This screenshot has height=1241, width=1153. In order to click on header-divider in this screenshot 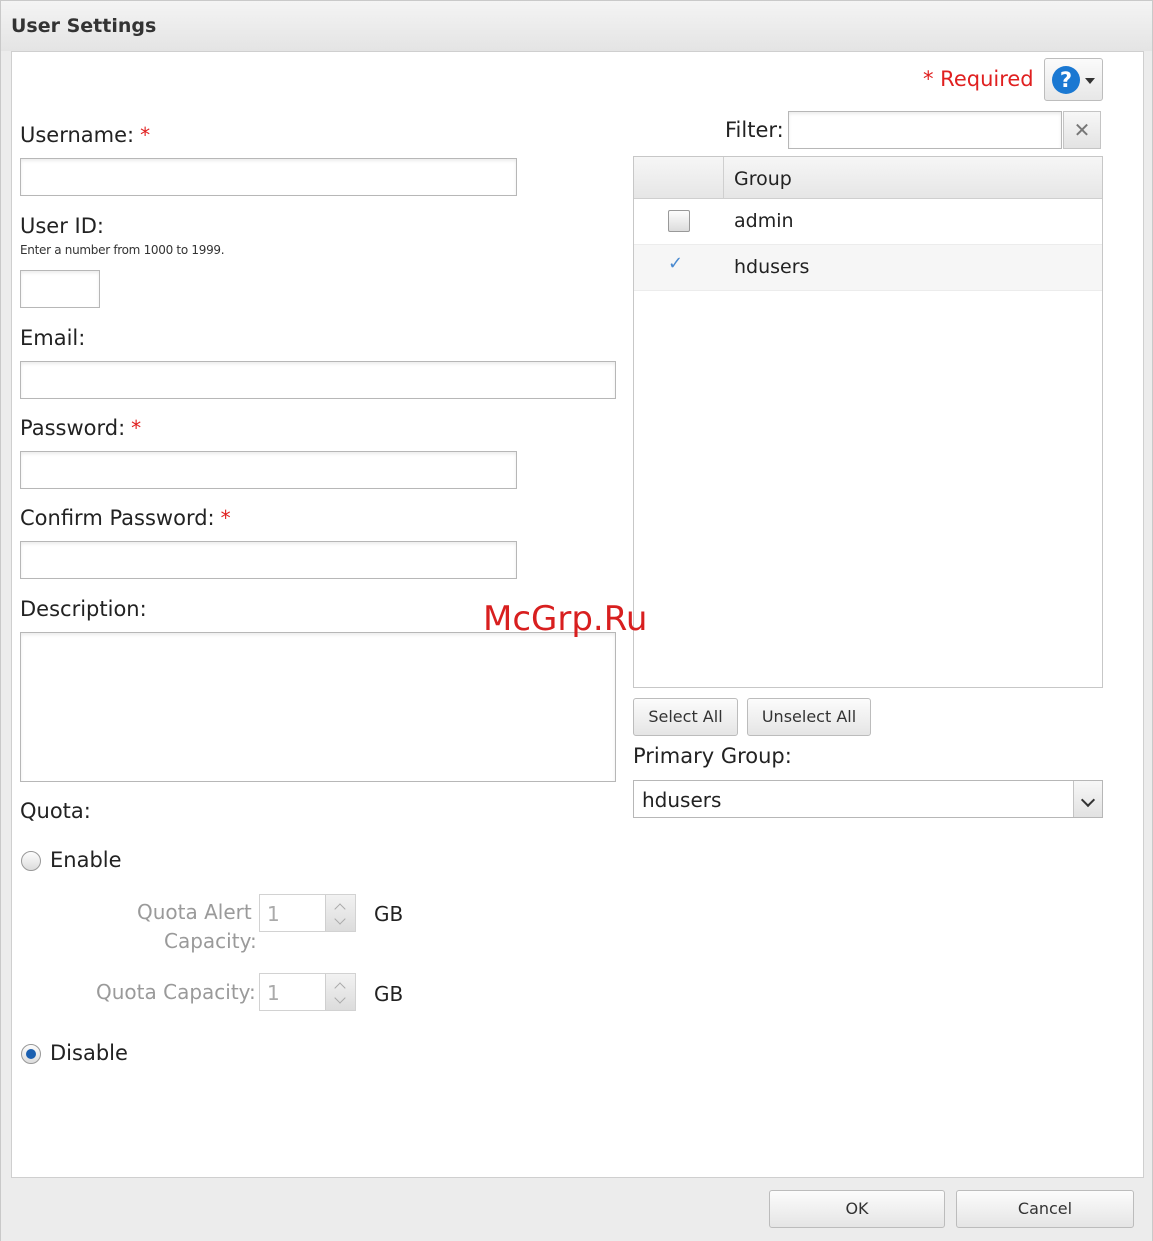, I will do `click(723, 178)`.